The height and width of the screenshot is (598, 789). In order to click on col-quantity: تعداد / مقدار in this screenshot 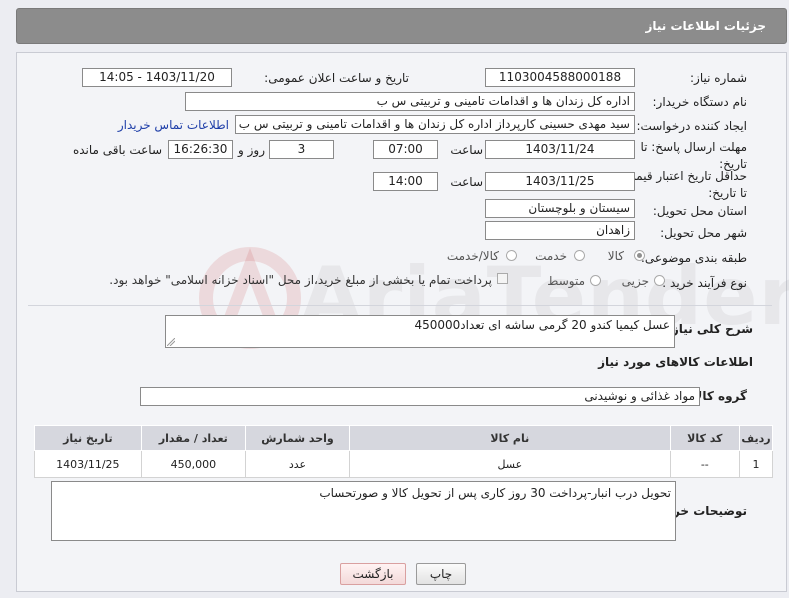, I will do `click(193, 438)`.